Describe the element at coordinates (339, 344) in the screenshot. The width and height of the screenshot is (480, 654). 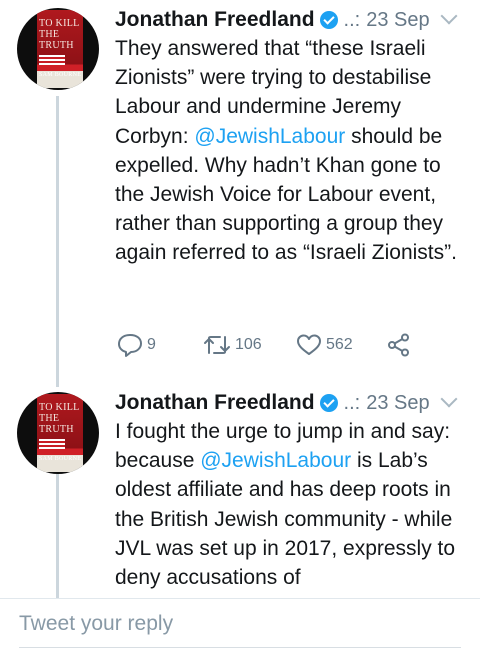
I see `like-count: 562` at that location.